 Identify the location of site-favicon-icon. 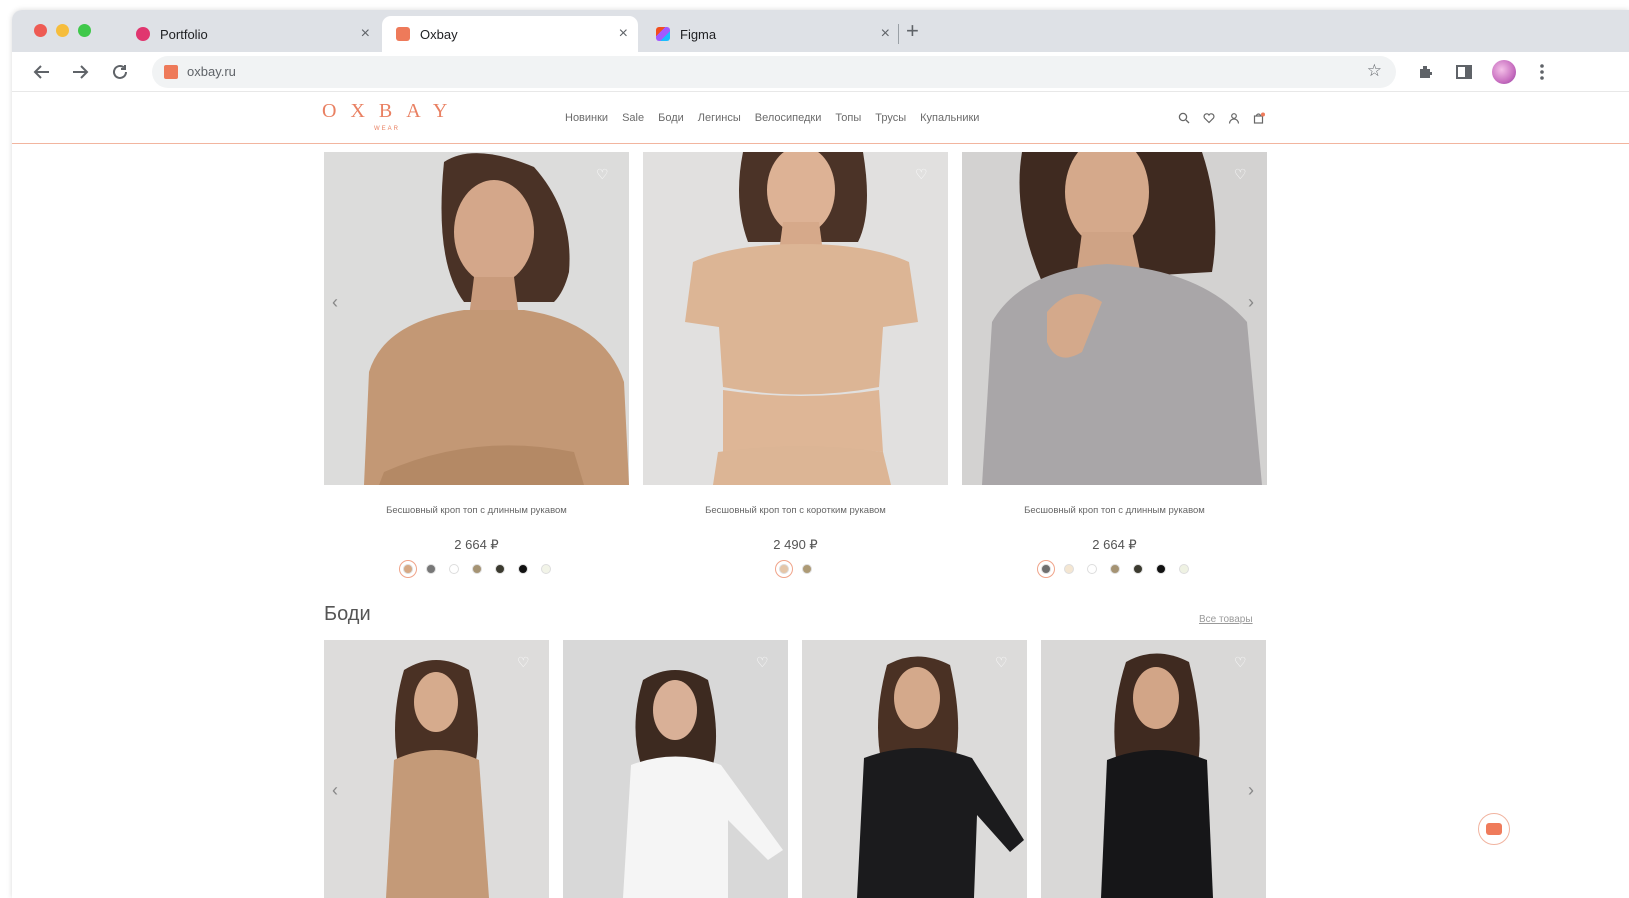
(171, 72).